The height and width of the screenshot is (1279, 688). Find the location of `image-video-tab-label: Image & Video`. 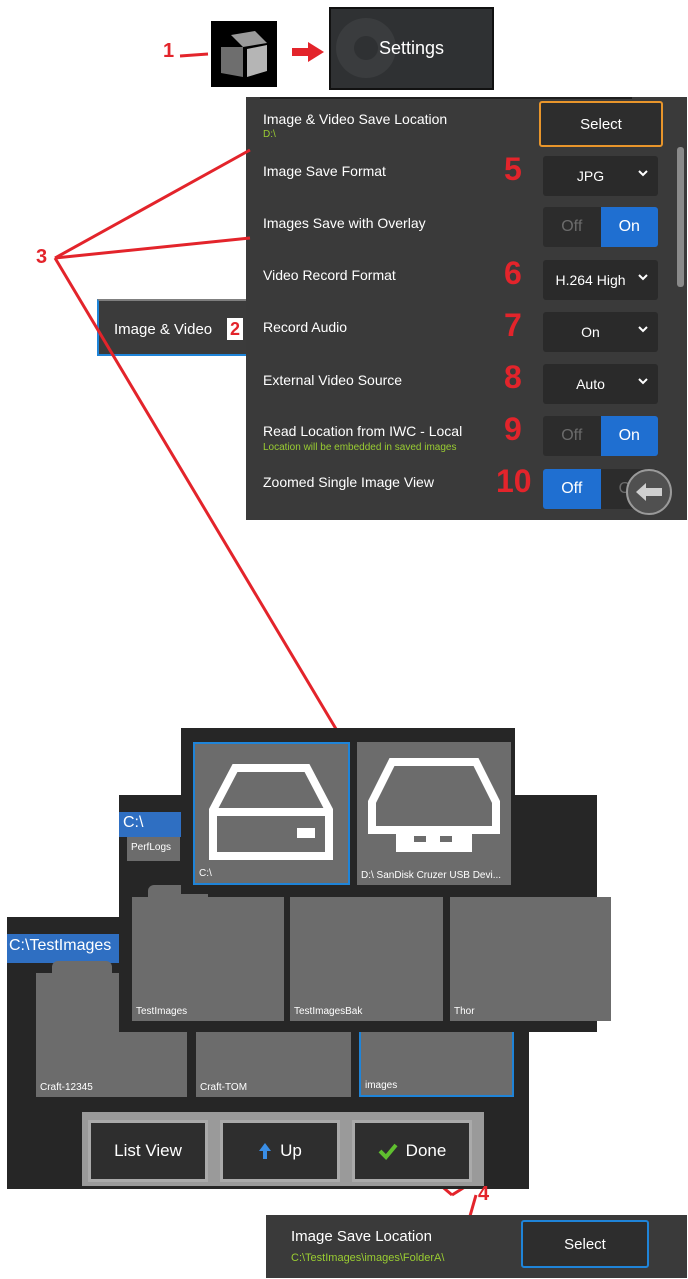

image-video-tab-label: Image & Video is located at coordinates (163, 329).